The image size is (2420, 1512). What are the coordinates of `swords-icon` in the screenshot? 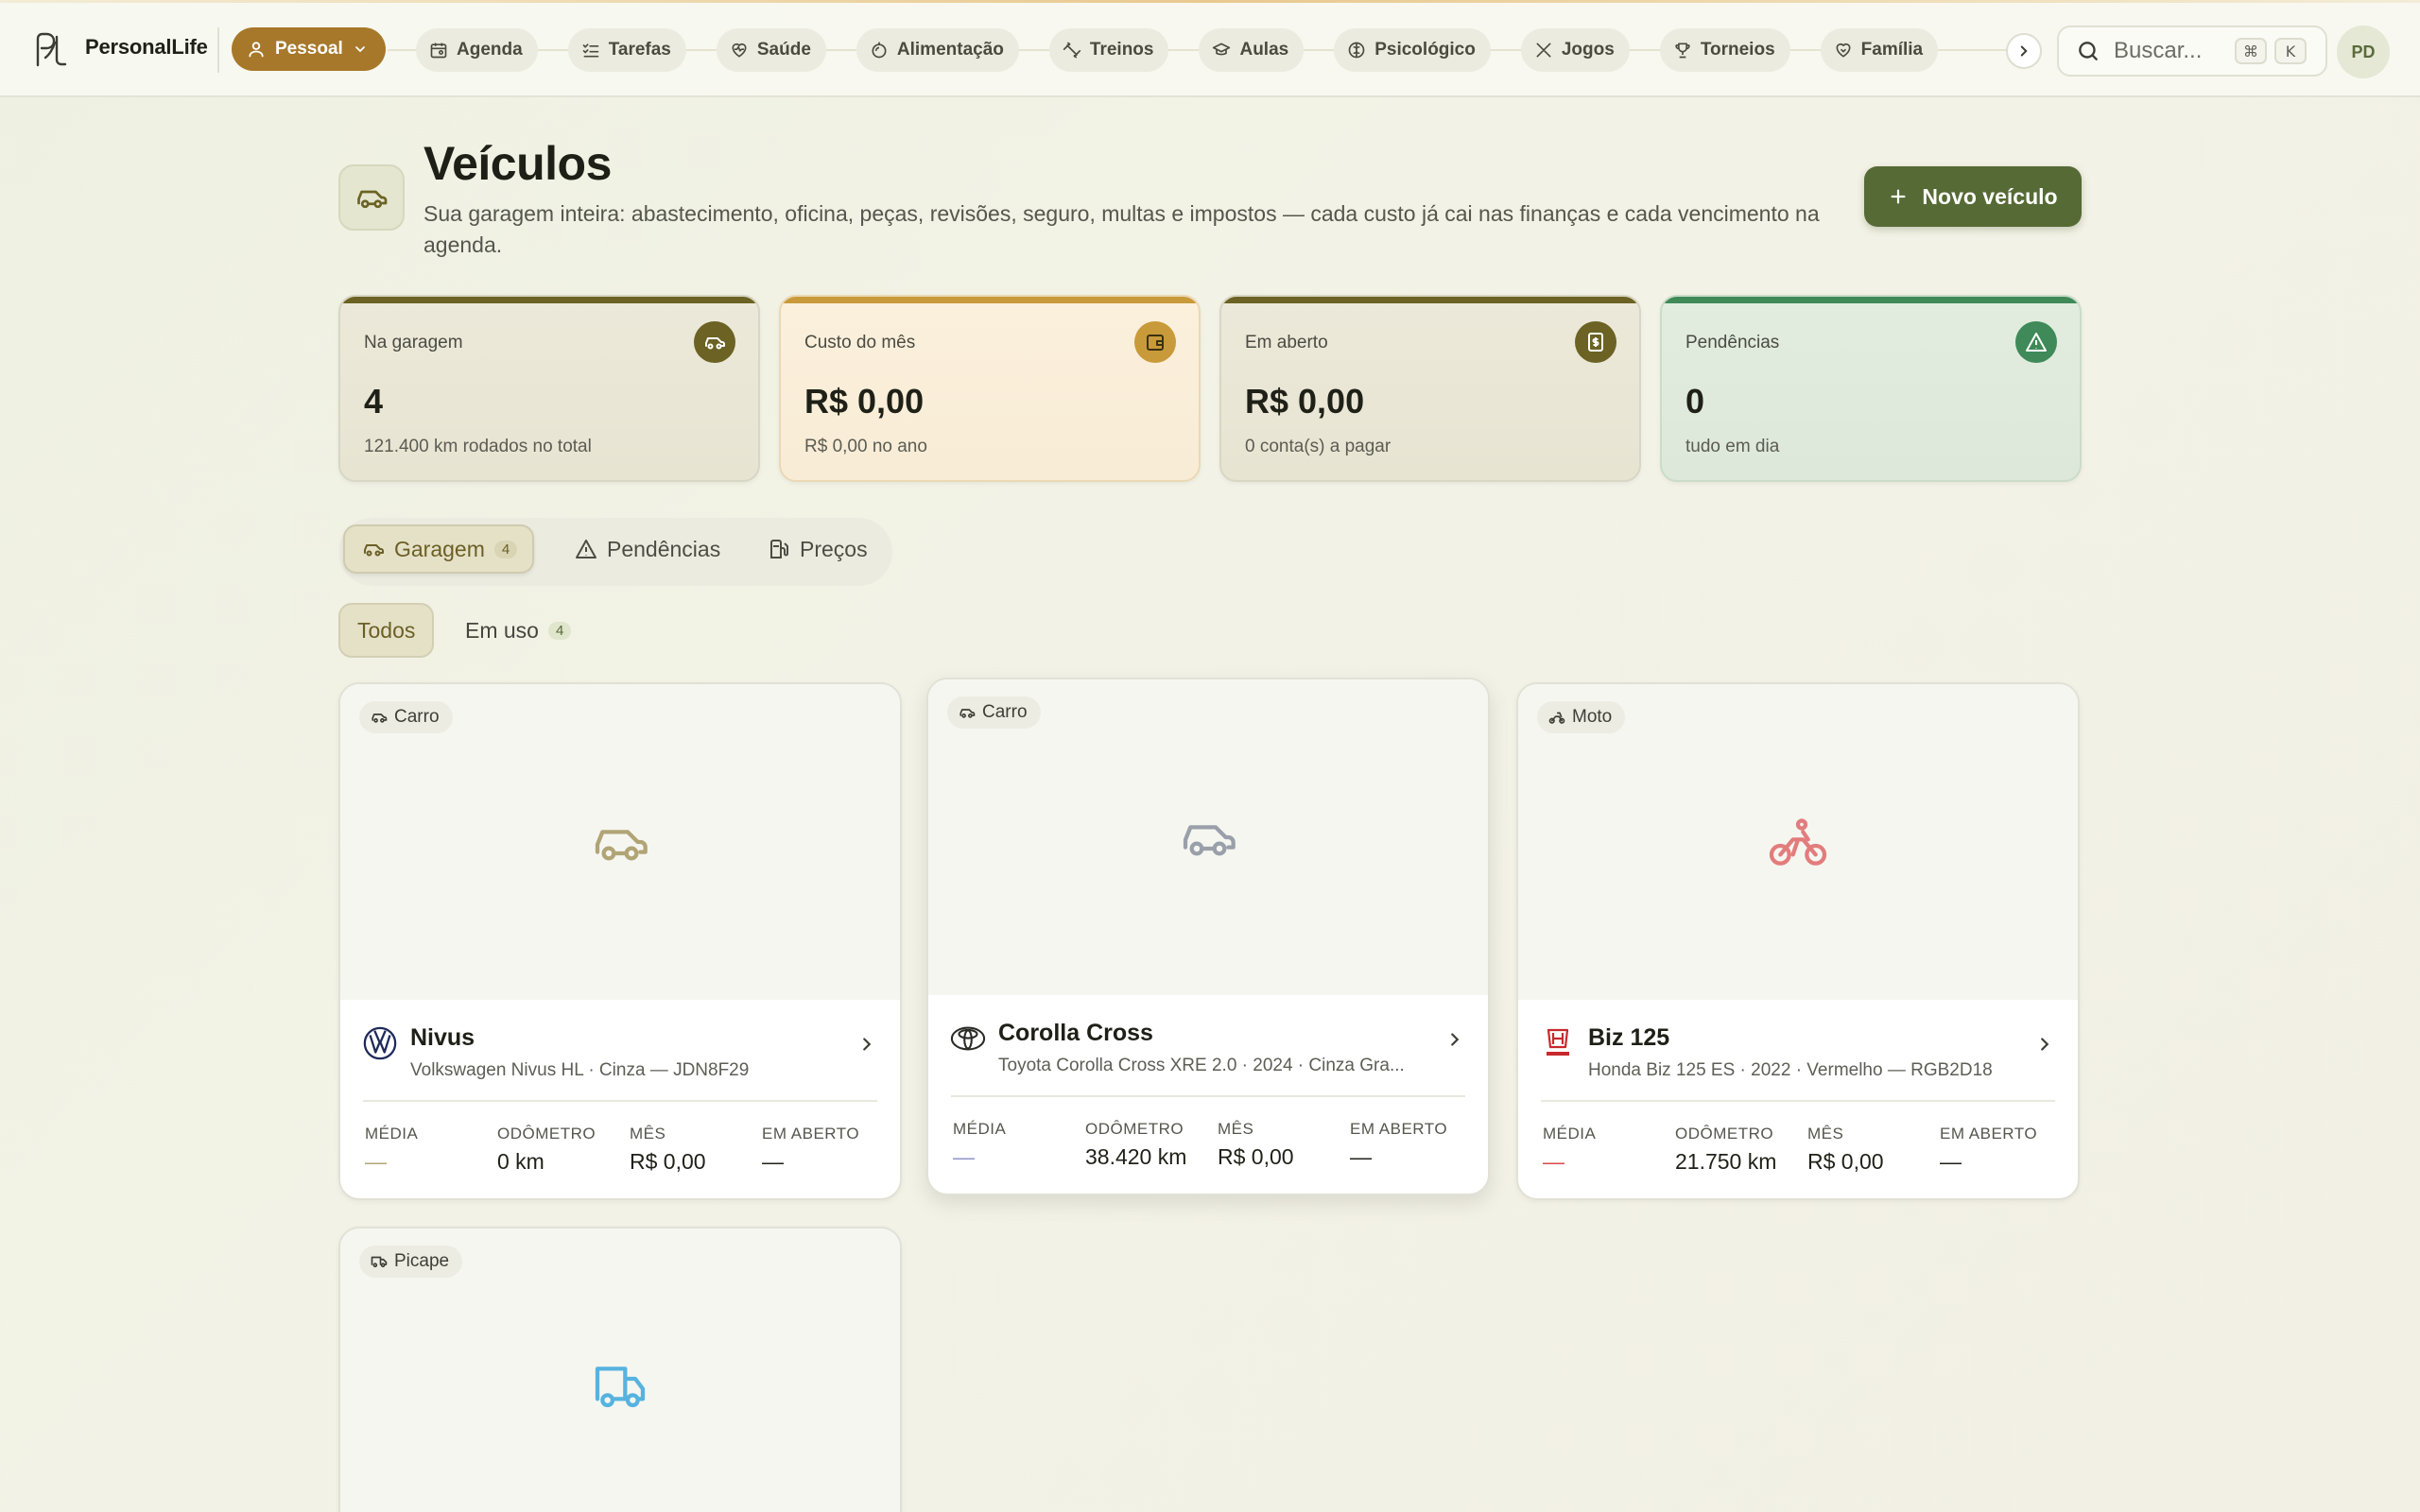 It's located at (1544, 50).